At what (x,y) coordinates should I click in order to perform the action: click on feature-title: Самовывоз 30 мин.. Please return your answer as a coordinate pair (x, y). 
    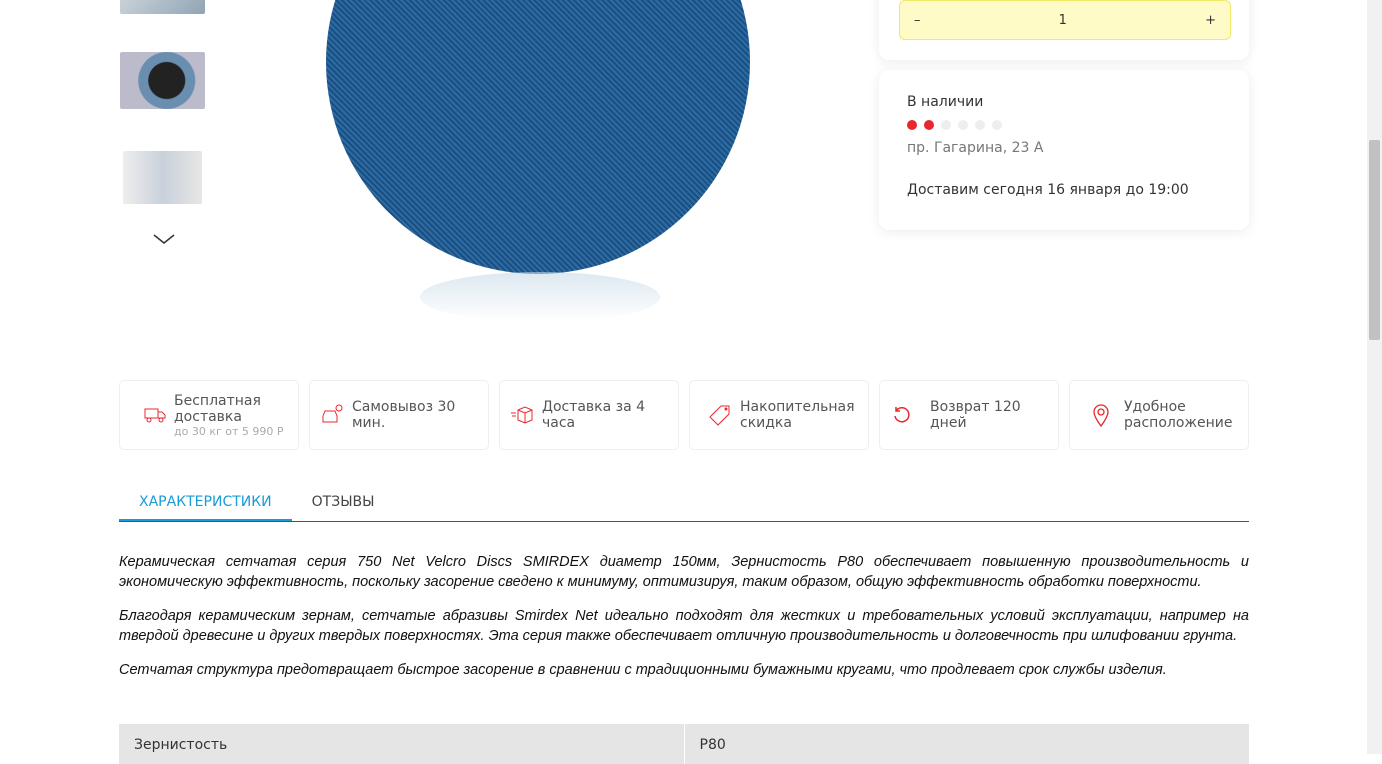
    Looking at the image, I should click on (404, 415).